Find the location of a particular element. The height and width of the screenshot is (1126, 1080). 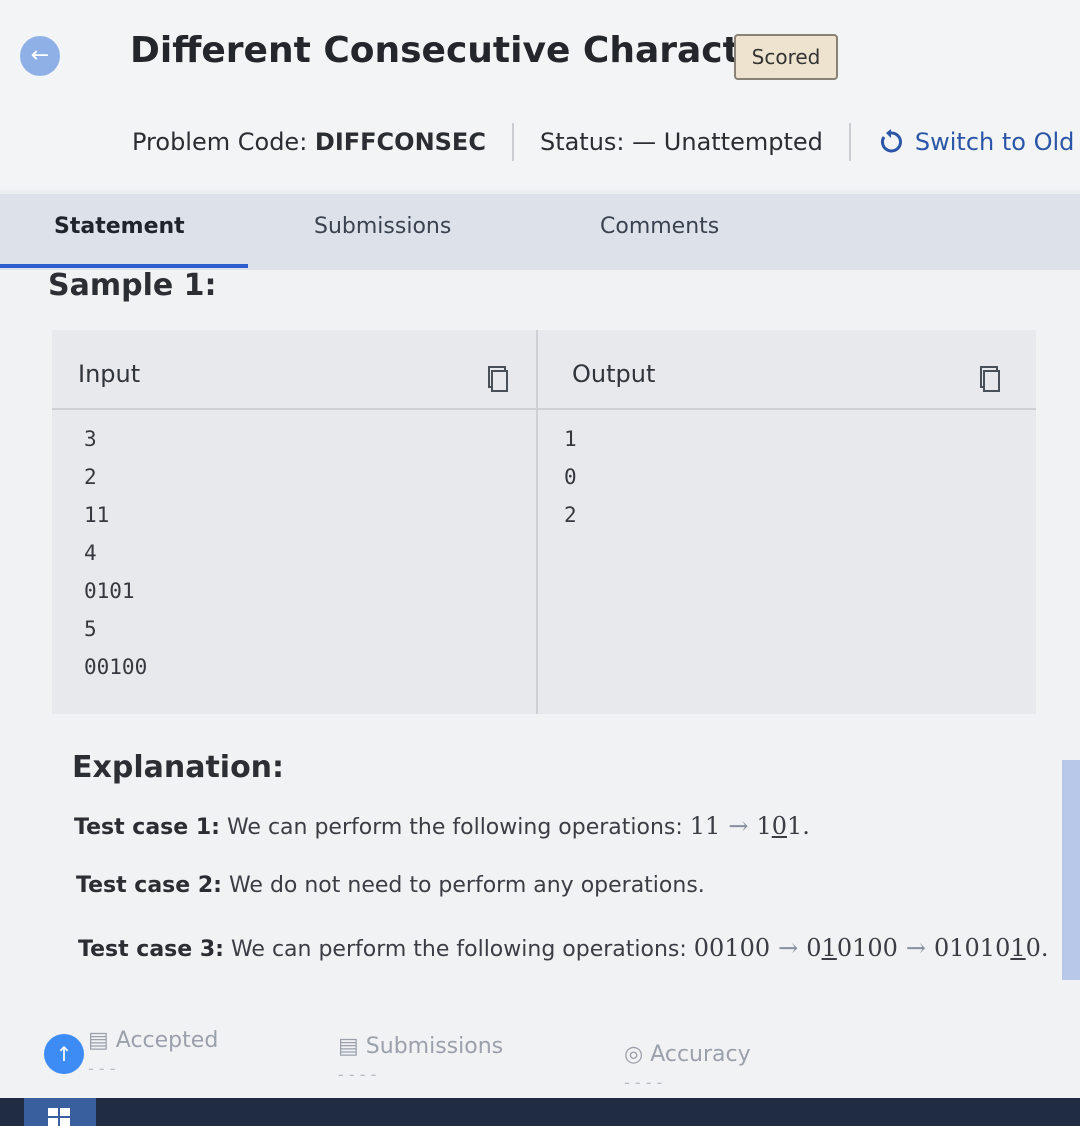

back-button: ← is located at coordinates (40, 56).